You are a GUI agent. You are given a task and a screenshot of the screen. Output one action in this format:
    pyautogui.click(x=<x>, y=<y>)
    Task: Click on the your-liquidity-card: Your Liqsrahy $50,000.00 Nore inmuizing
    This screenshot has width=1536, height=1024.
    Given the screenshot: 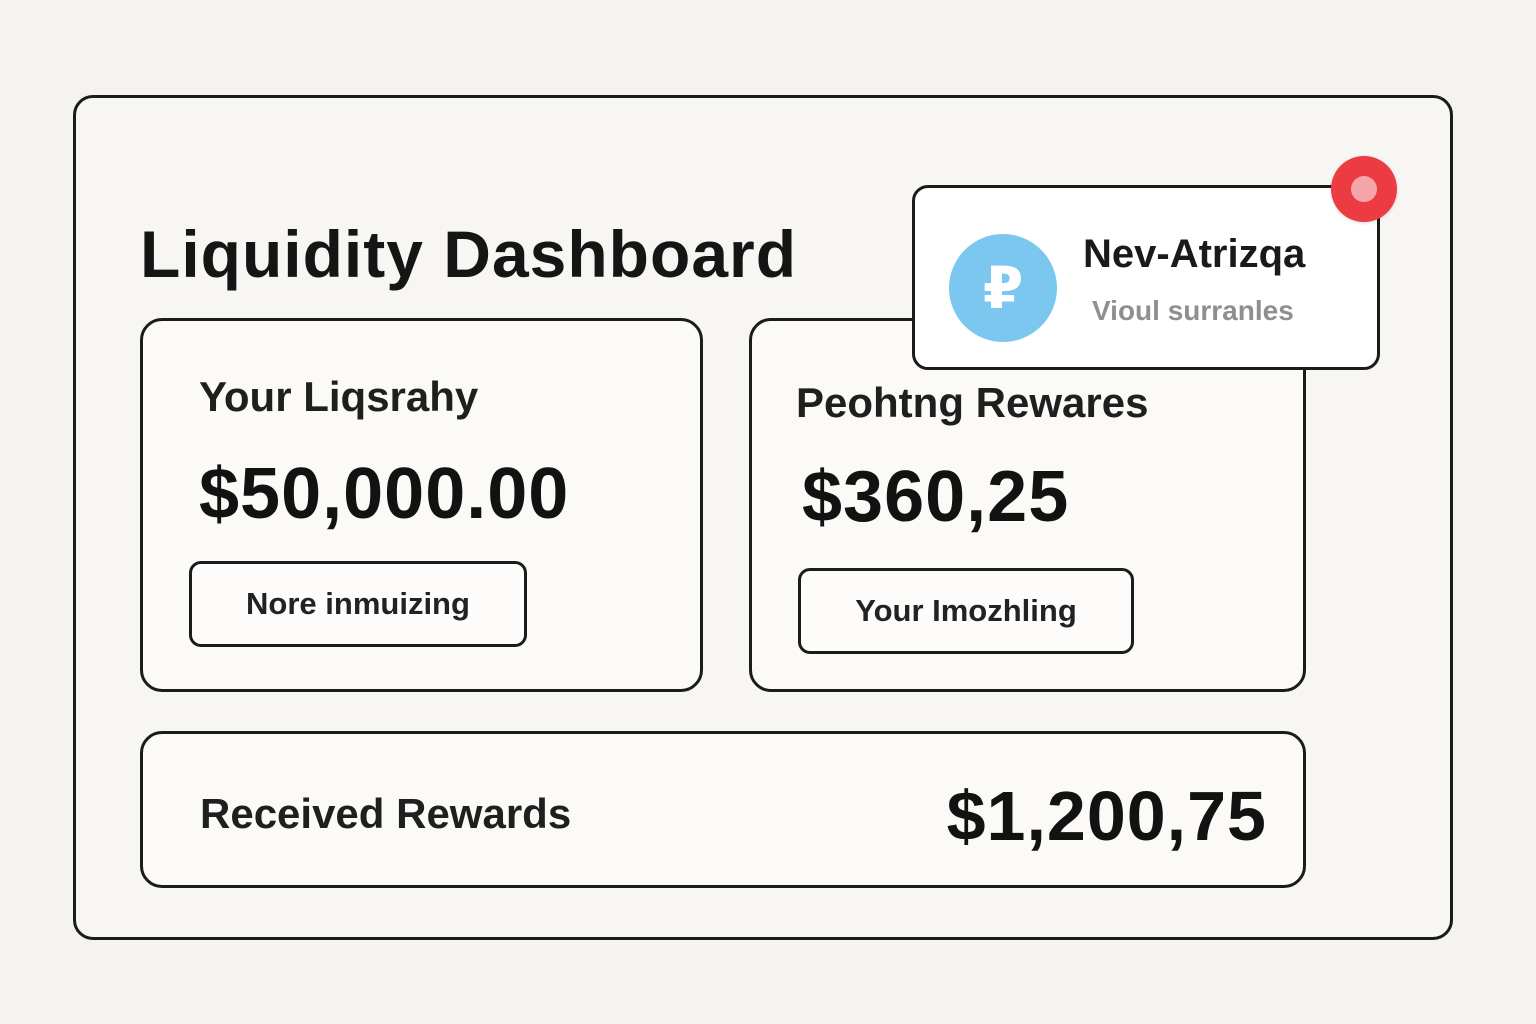 What is the action you would take?
    pyautogui.click(x=421, y=505)
    